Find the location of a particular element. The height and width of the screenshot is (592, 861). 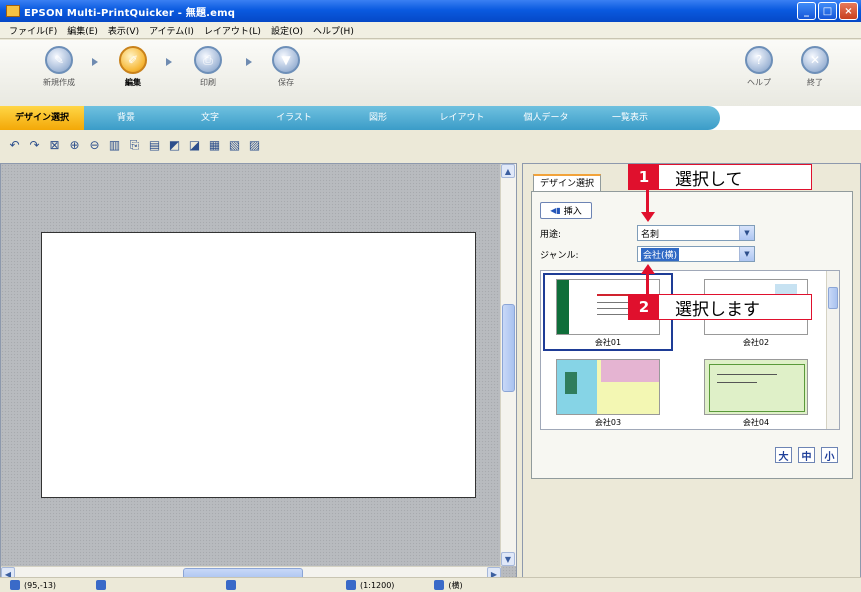

tab-strip: デザイン選択 背景 文字 イラスト 図形 レイアウト 個人データ 一覧表示 is located at coordinates (430, 118).